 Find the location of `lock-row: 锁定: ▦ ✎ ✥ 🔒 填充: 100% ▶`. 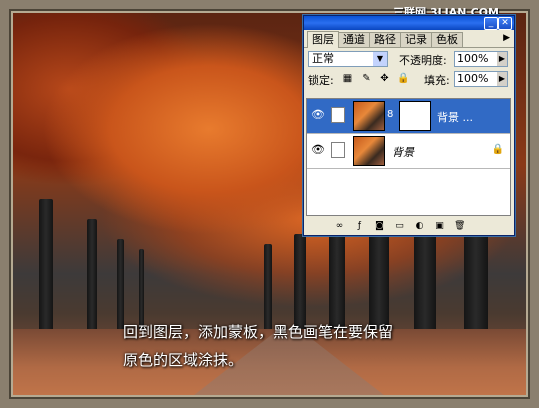

lock-row: 锁定: ▦ ✎ ✥ 🔒 填充: 100% ▶ is located at coordinates (409, 78).